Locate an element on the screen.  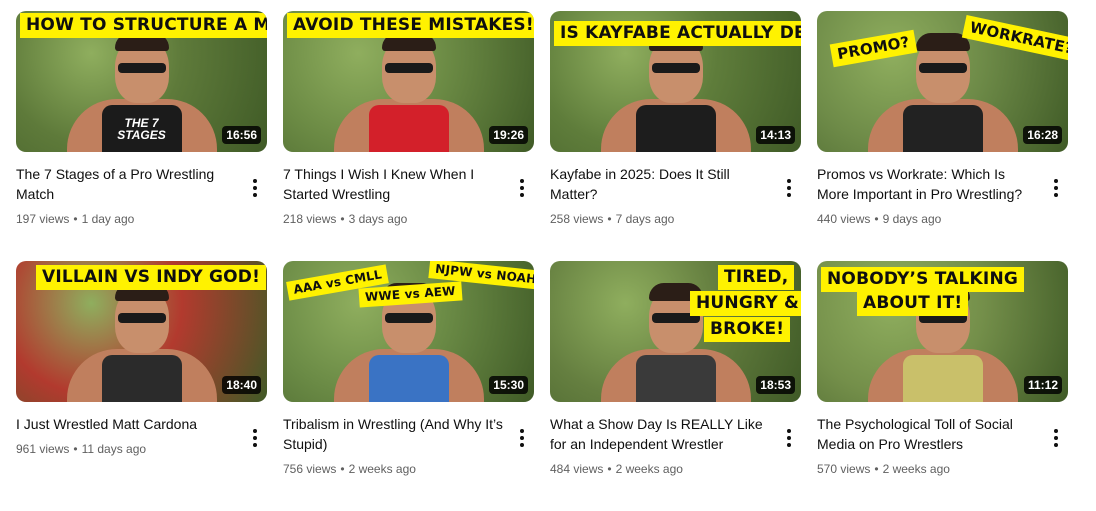
video-thumbnail: 11:12 NOBODY’S TALKING ABOUT IT! is located at coordinates (942, 331).